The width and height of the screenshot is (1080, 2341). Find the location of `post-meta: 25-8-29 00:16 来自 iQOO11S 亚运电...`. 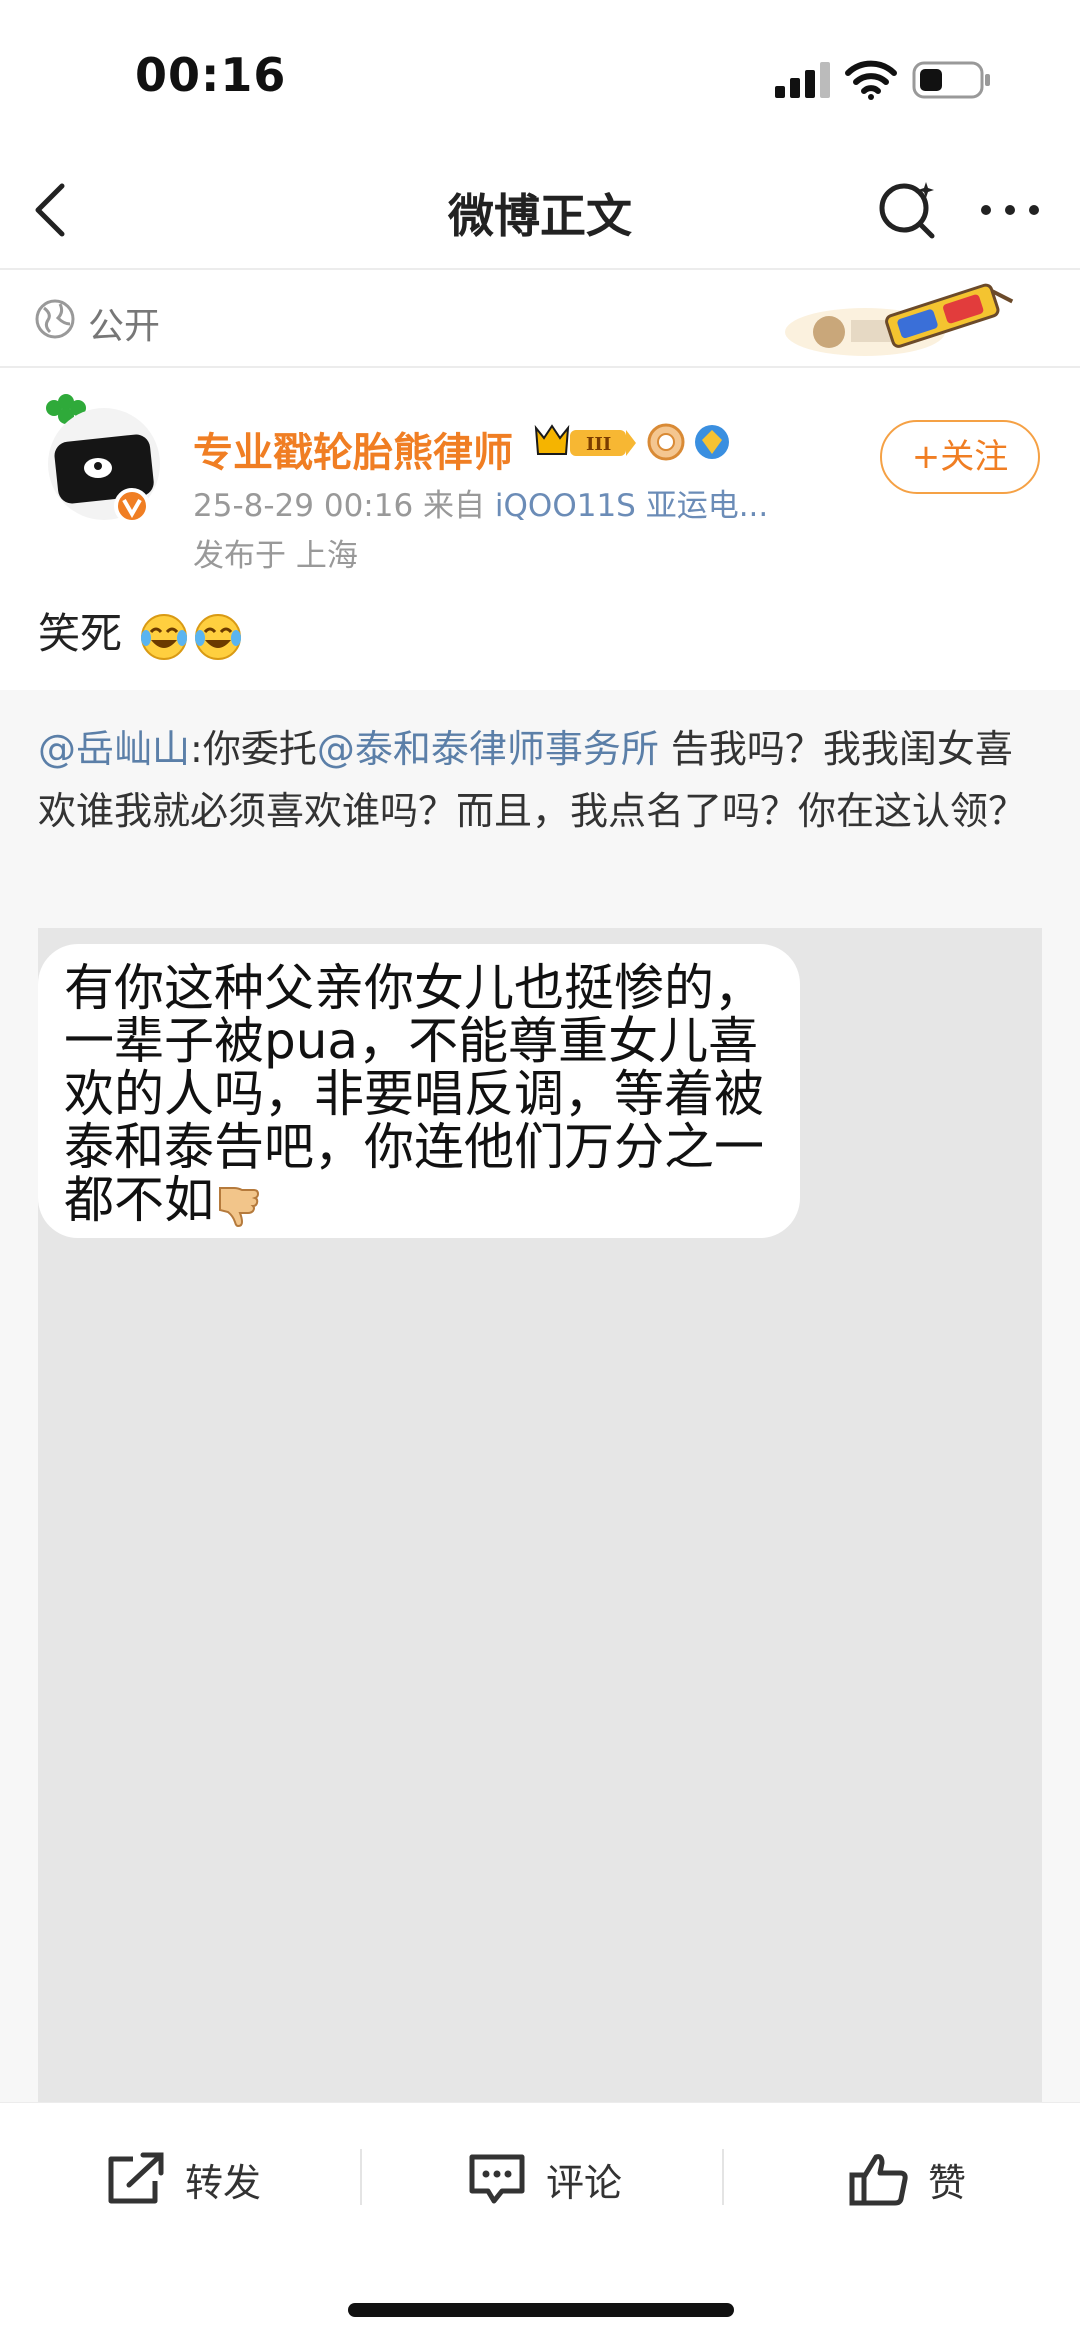

post-meta: 25-8-29 00:16 来自 iQOO11S 亚运电... is located at coordinates (480, 502).